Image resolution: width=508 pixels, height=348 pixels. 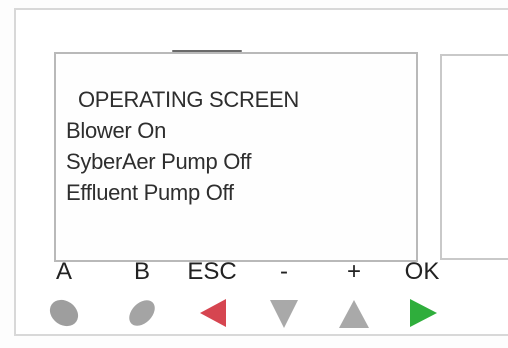 I want to click on key-plus-label: +, so click(x=353, y=271).